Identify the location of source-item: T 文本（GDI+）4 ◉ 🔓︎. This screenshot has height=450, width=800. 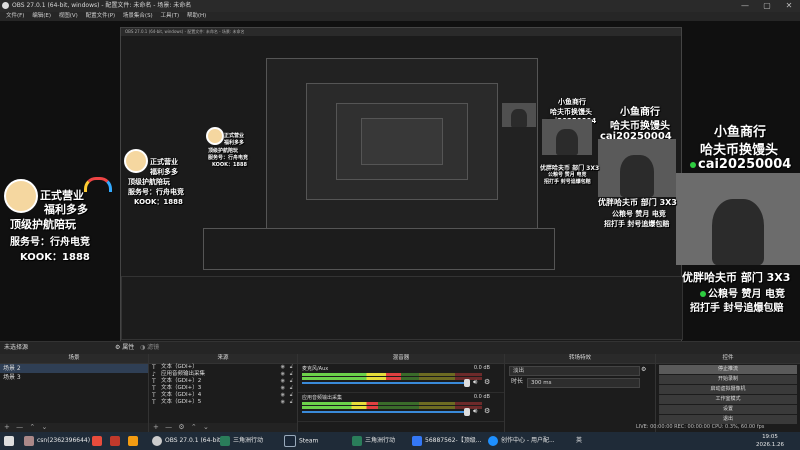
(223, 395).